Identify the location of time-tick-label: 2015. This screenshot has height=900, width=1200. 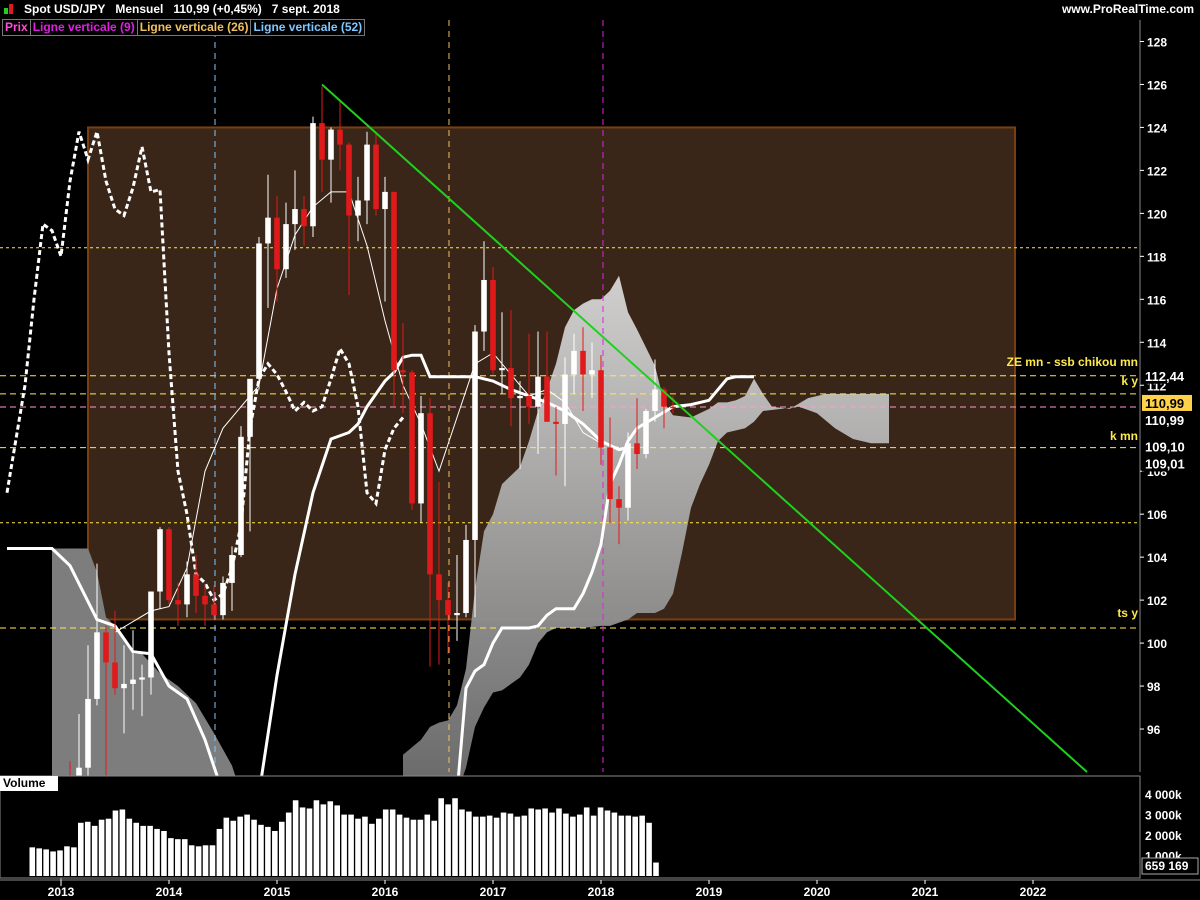
(277, 892).